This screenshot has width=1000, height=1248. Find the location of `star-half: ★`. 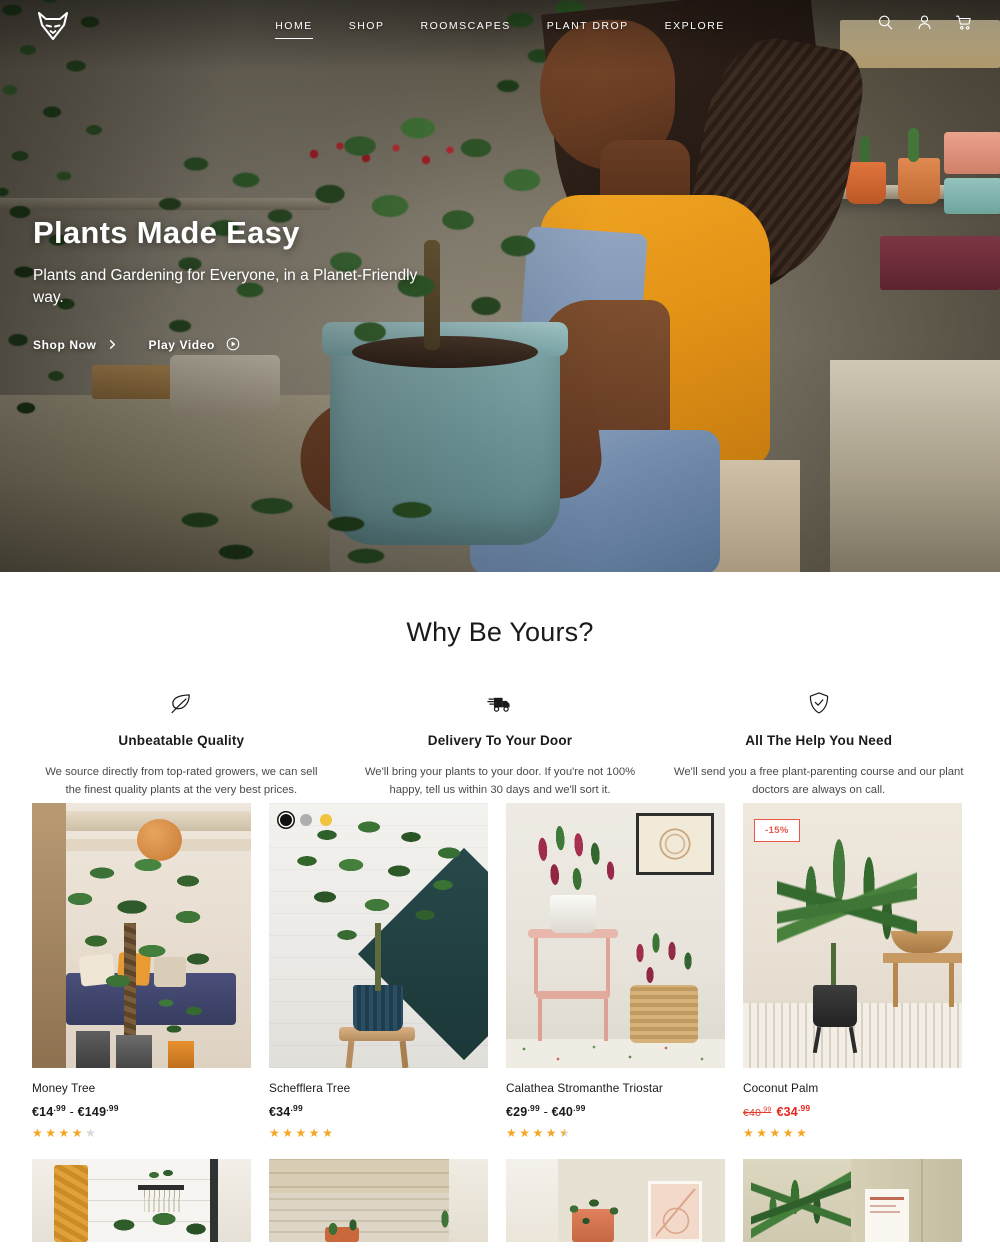

star-half: ★ is located at coordinates (564, 1133).